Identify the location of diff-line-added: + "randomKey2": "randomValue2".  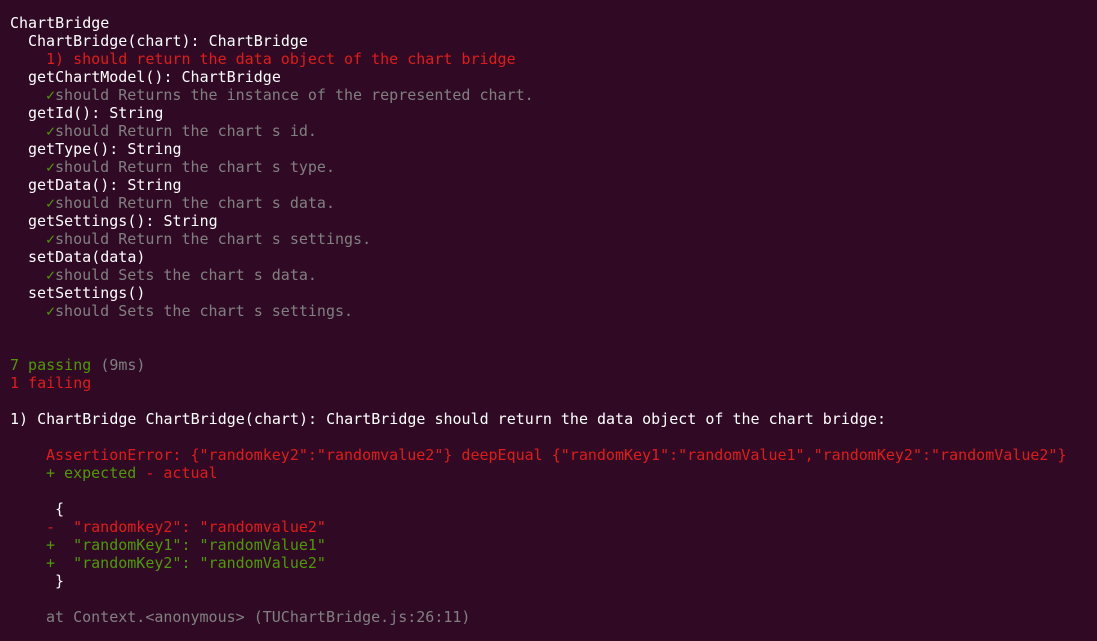
(186, 563).